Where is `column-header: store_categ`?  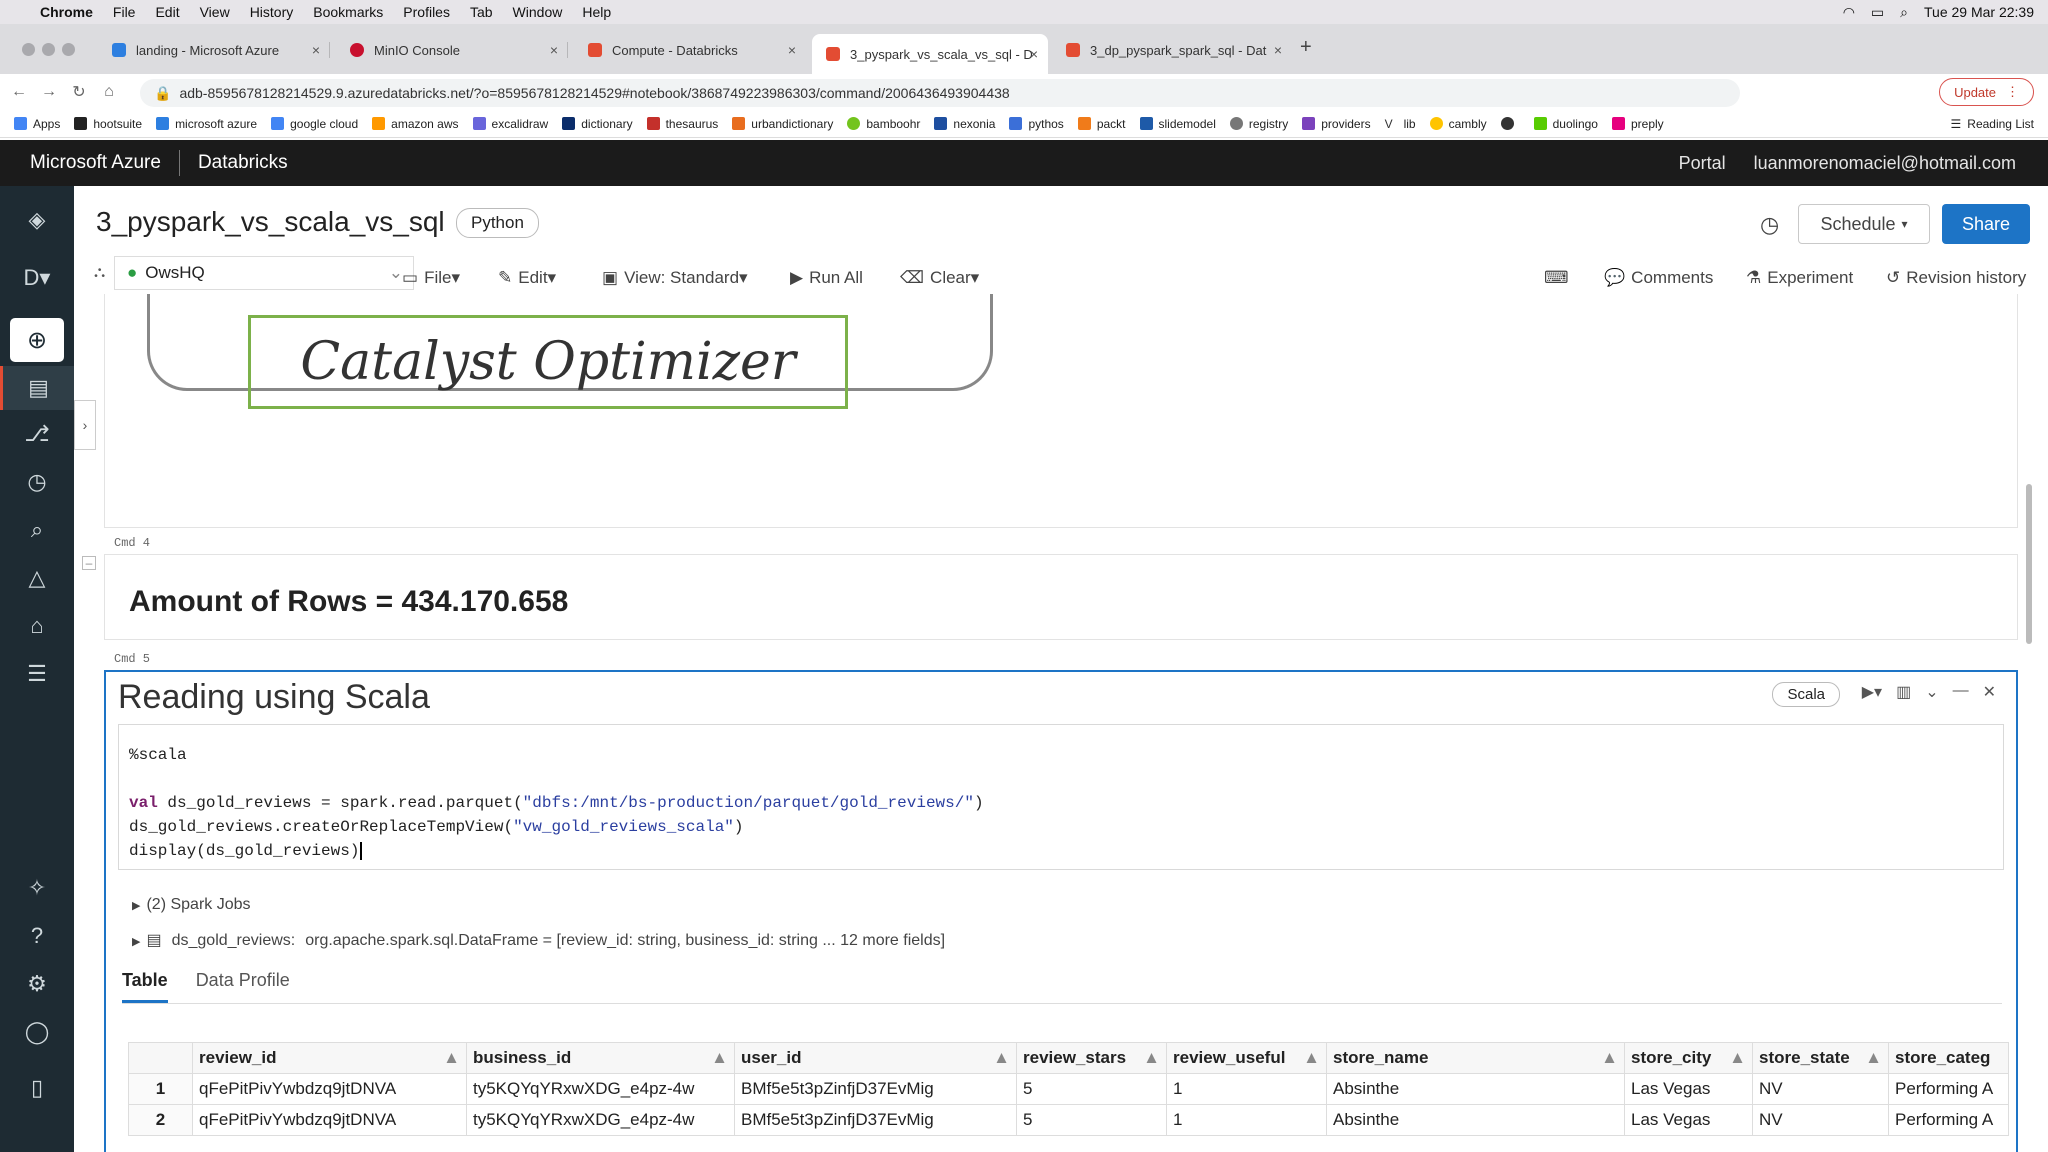
column-header: store_categ is located at coordinates (1948, 1058).